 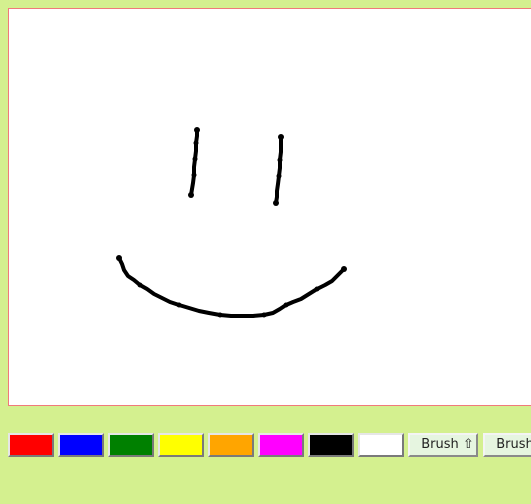 What do you see at coordinates (281, 445) in the screenshot?
I see `color-swatch-magenta` at bounding box center [281, 445].